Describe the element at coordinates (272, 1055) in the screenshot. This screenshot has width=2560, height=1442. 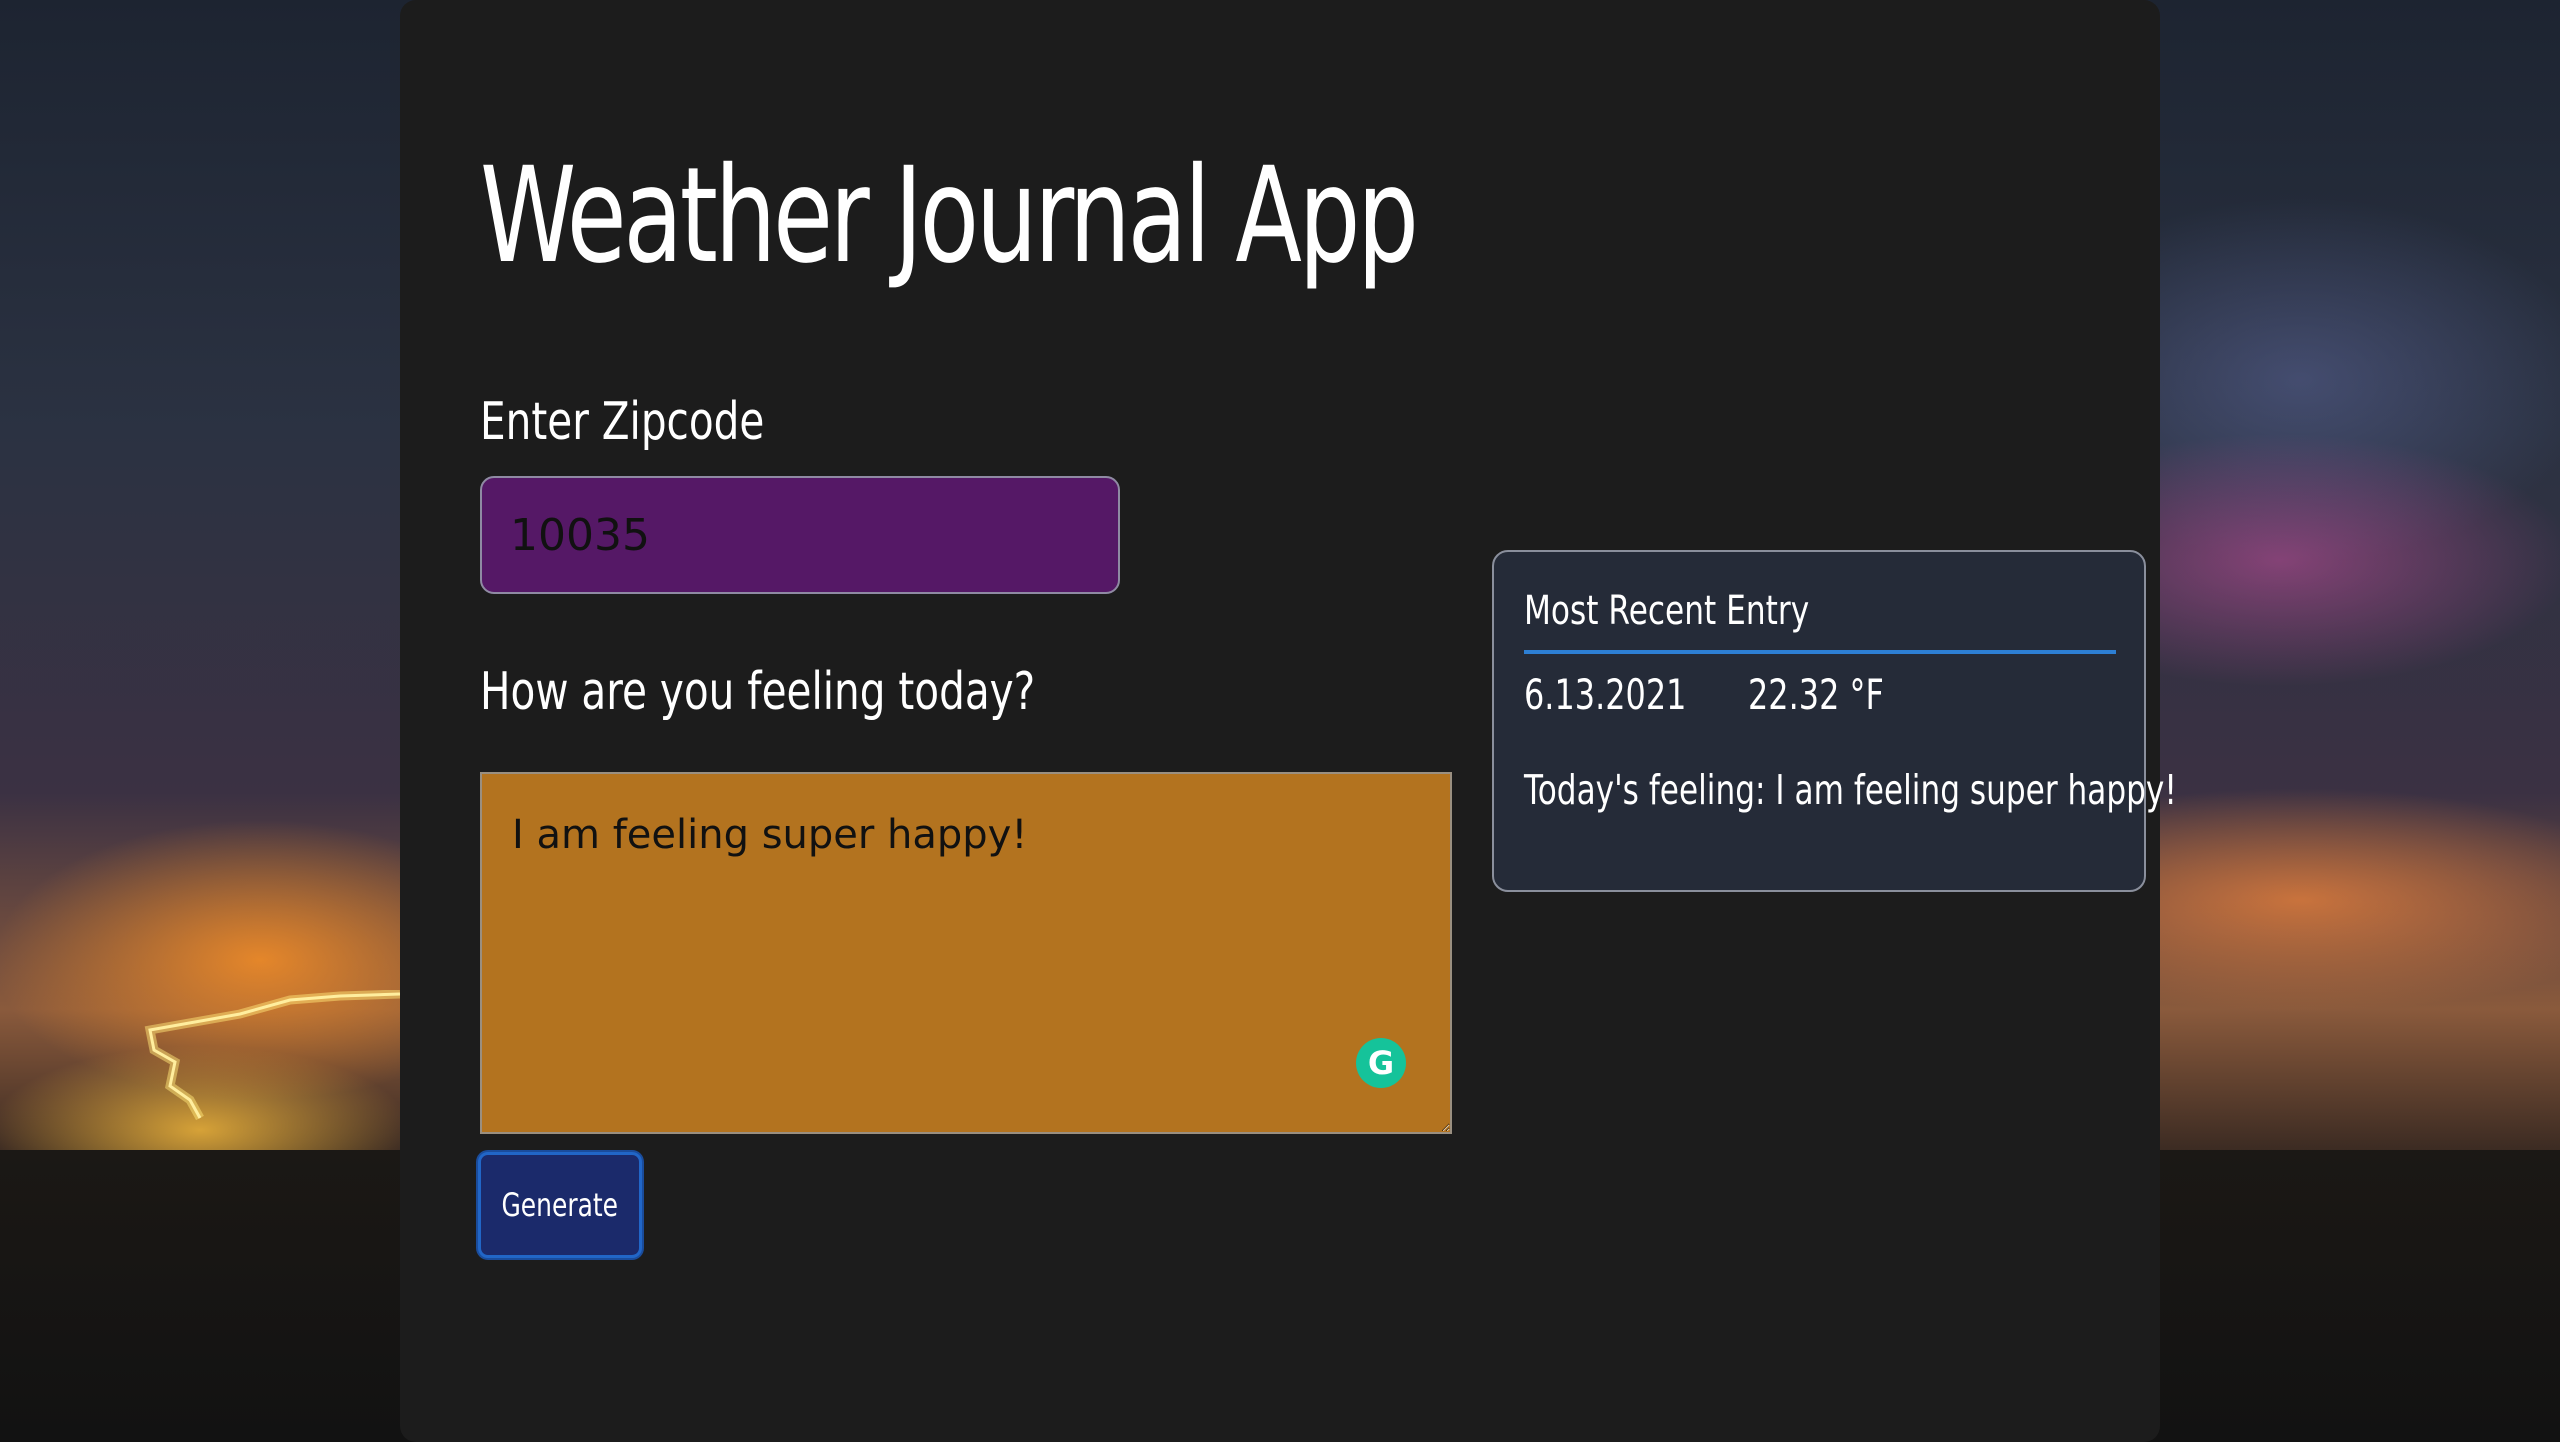
I see `lightning-decoration` at that location.